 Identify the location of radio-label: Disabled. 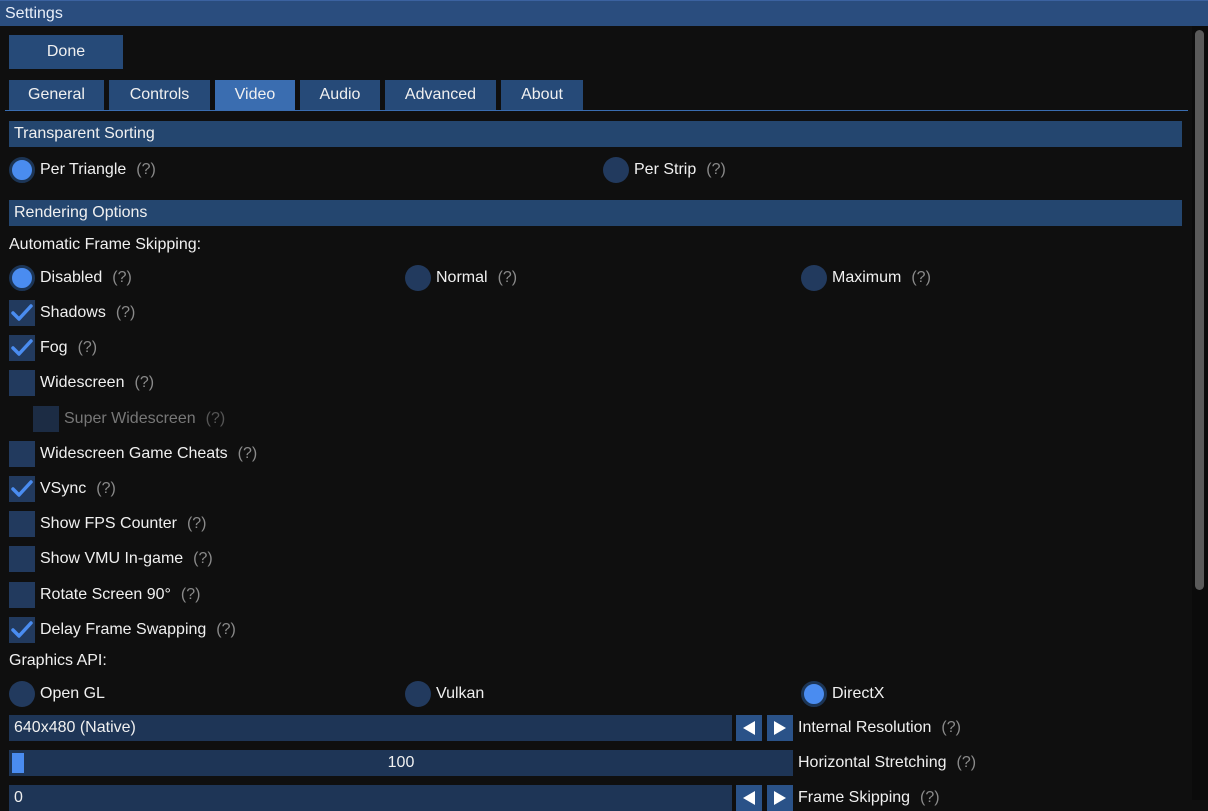
(71, 277).